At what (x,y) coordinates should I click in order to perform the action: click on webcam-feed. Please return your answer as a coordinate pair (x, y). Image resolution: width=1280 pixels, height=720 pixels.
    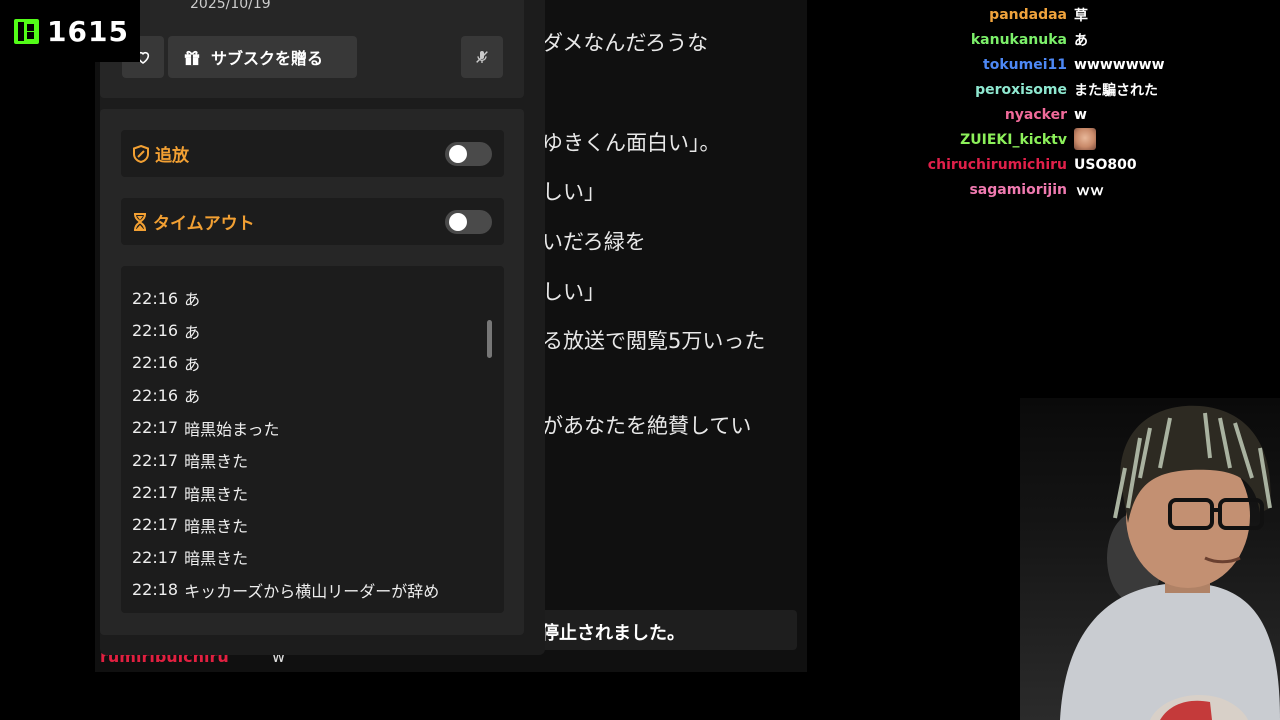
    Looking at the image, I should click on (1150, 559).